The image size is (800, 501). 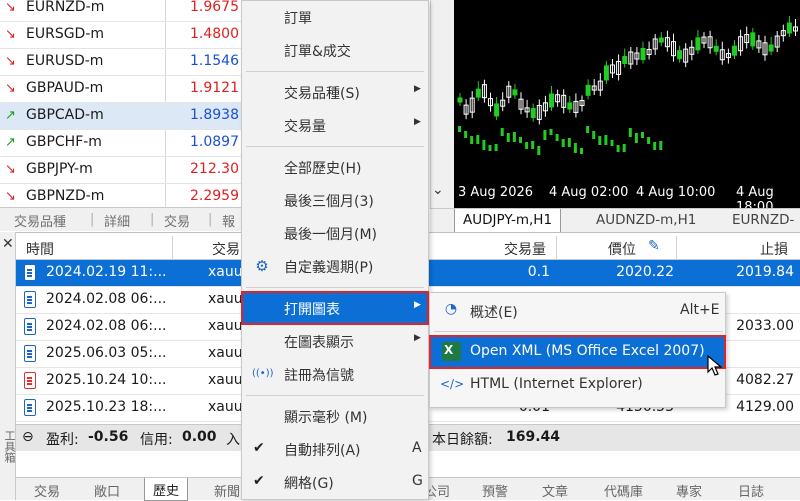 What do you see at coordinates (40, 249) in the screenshot?
I see `col-time: 時間` at bounding box center [40, 249].